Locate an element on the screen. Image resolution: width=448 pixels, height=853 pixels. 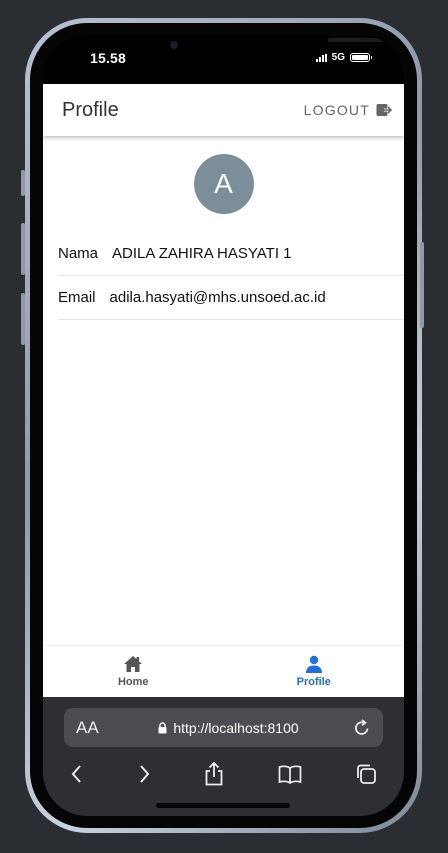
tab-home-label: Home is located at coordinates (133, 682).